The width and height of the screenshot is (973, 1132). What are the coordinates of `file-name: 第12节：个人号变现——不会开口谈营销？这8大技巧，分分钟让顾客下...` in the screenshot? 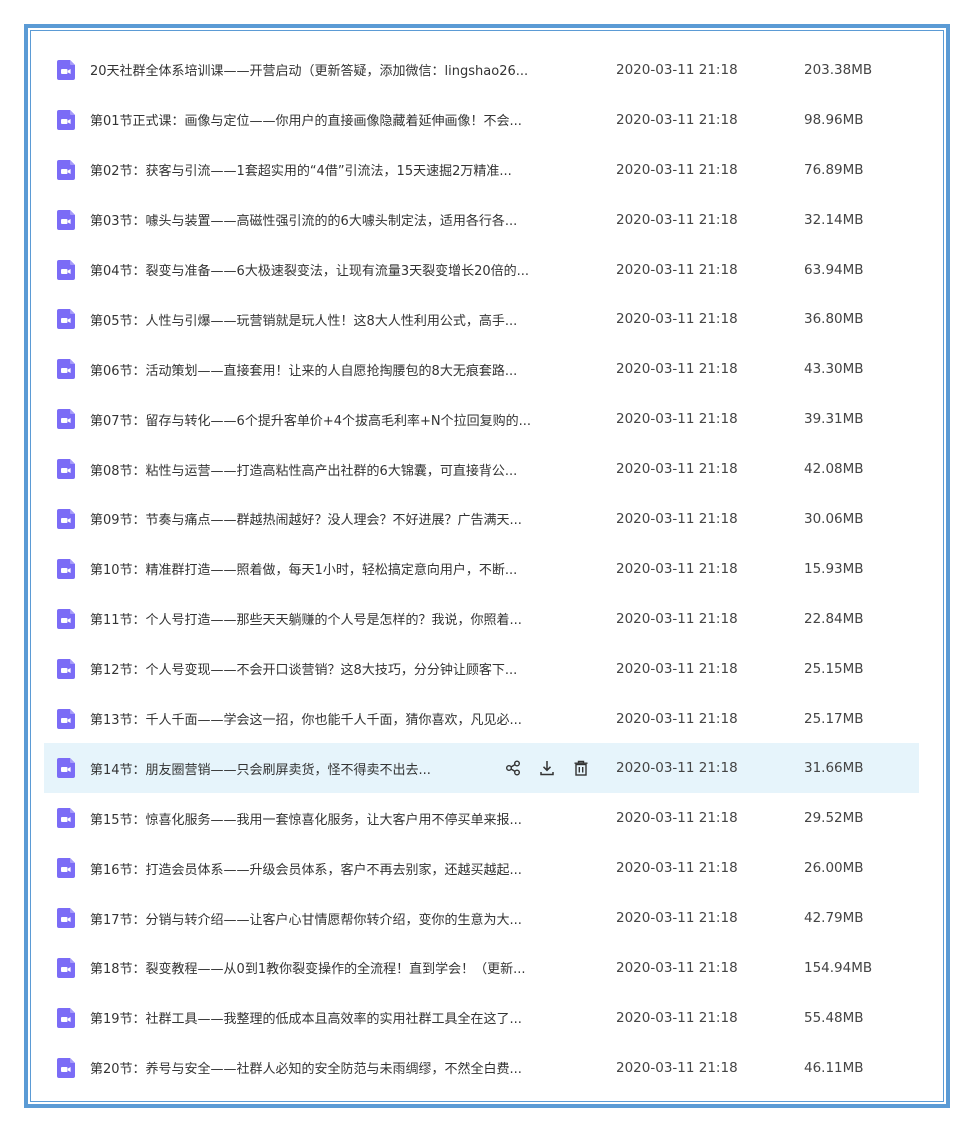 It's located at (350, 668).